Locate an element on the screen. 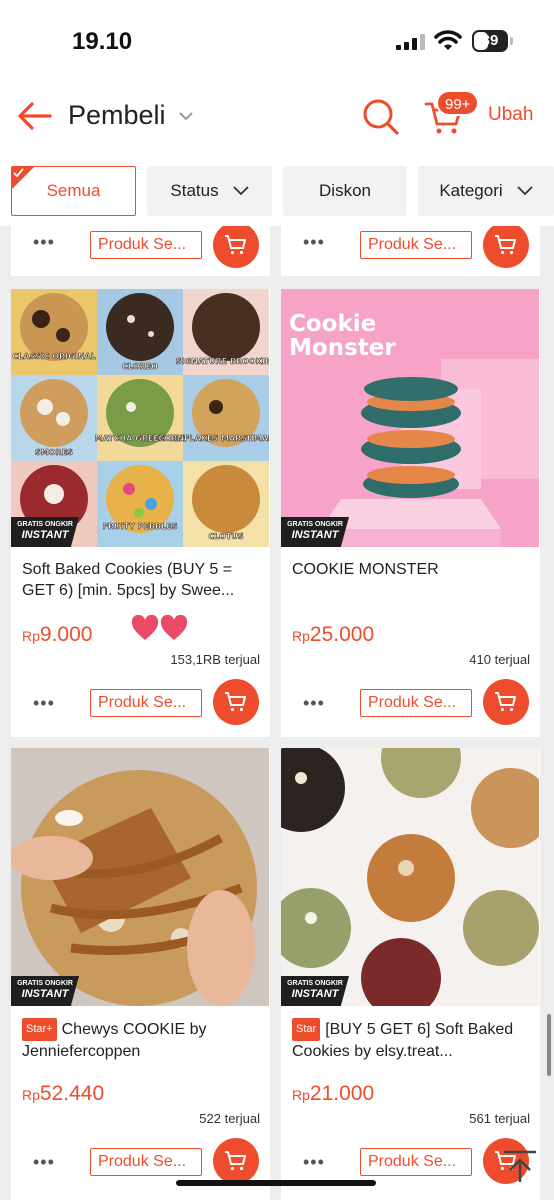 The width and height of the screenshot is (554, 1200). product-title: Star+ Chewys COOKIE by Jenniefercoppen is located at coordinates (141, 1040).